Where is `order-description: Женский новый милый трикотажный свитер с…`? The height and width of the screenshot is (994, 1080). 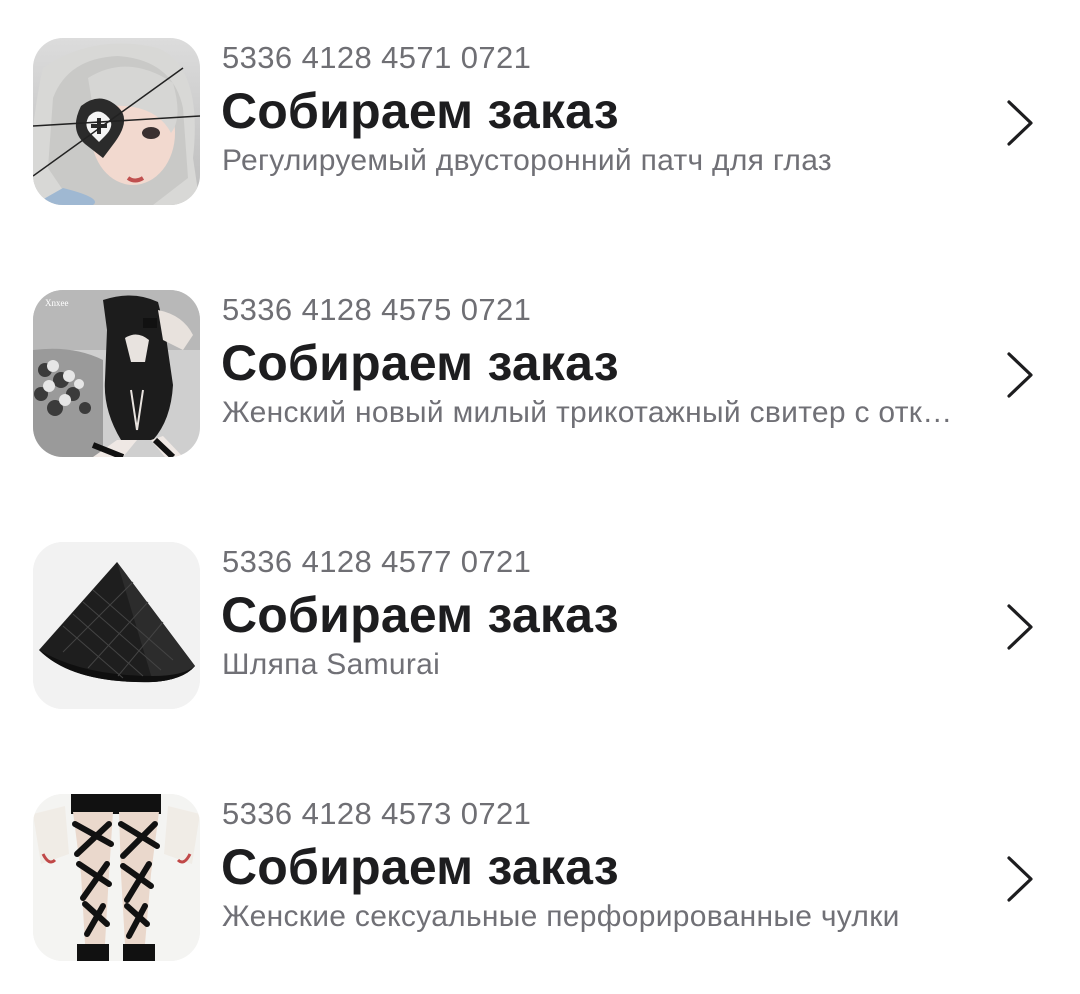
order-description: Женский новый милый трикотажный свитер с… is located at coordinates (594, 412).